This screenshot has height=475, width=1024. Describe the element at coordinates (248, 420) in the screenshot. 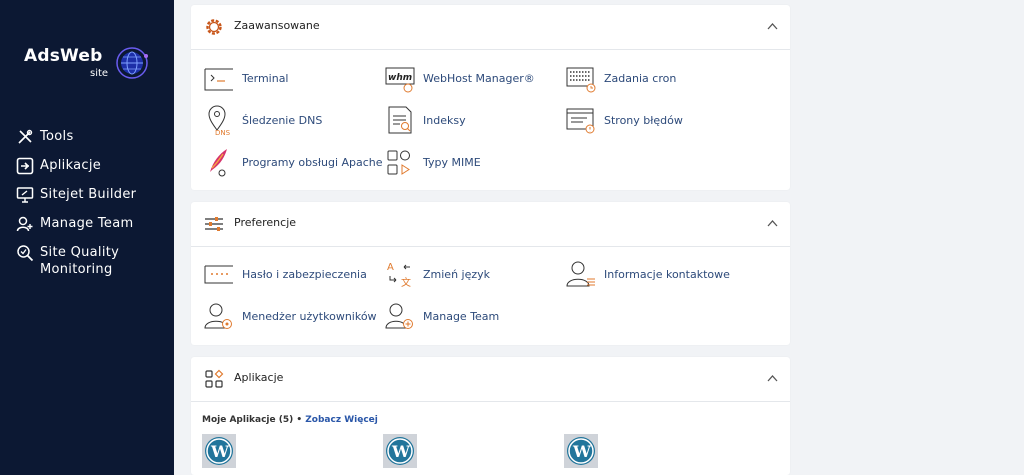

I see `my-apps-count: Moje Aplikacje (5)` at that location.